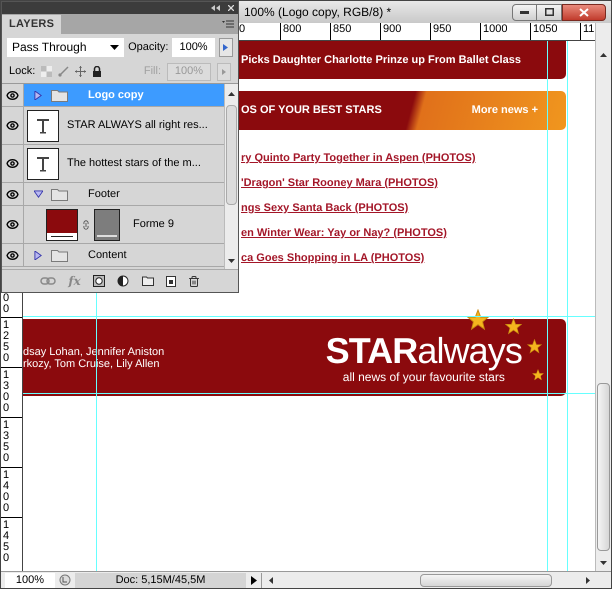 The image size is (612, 589). I want to click on ruler-label: 1000, so click(495, 29).